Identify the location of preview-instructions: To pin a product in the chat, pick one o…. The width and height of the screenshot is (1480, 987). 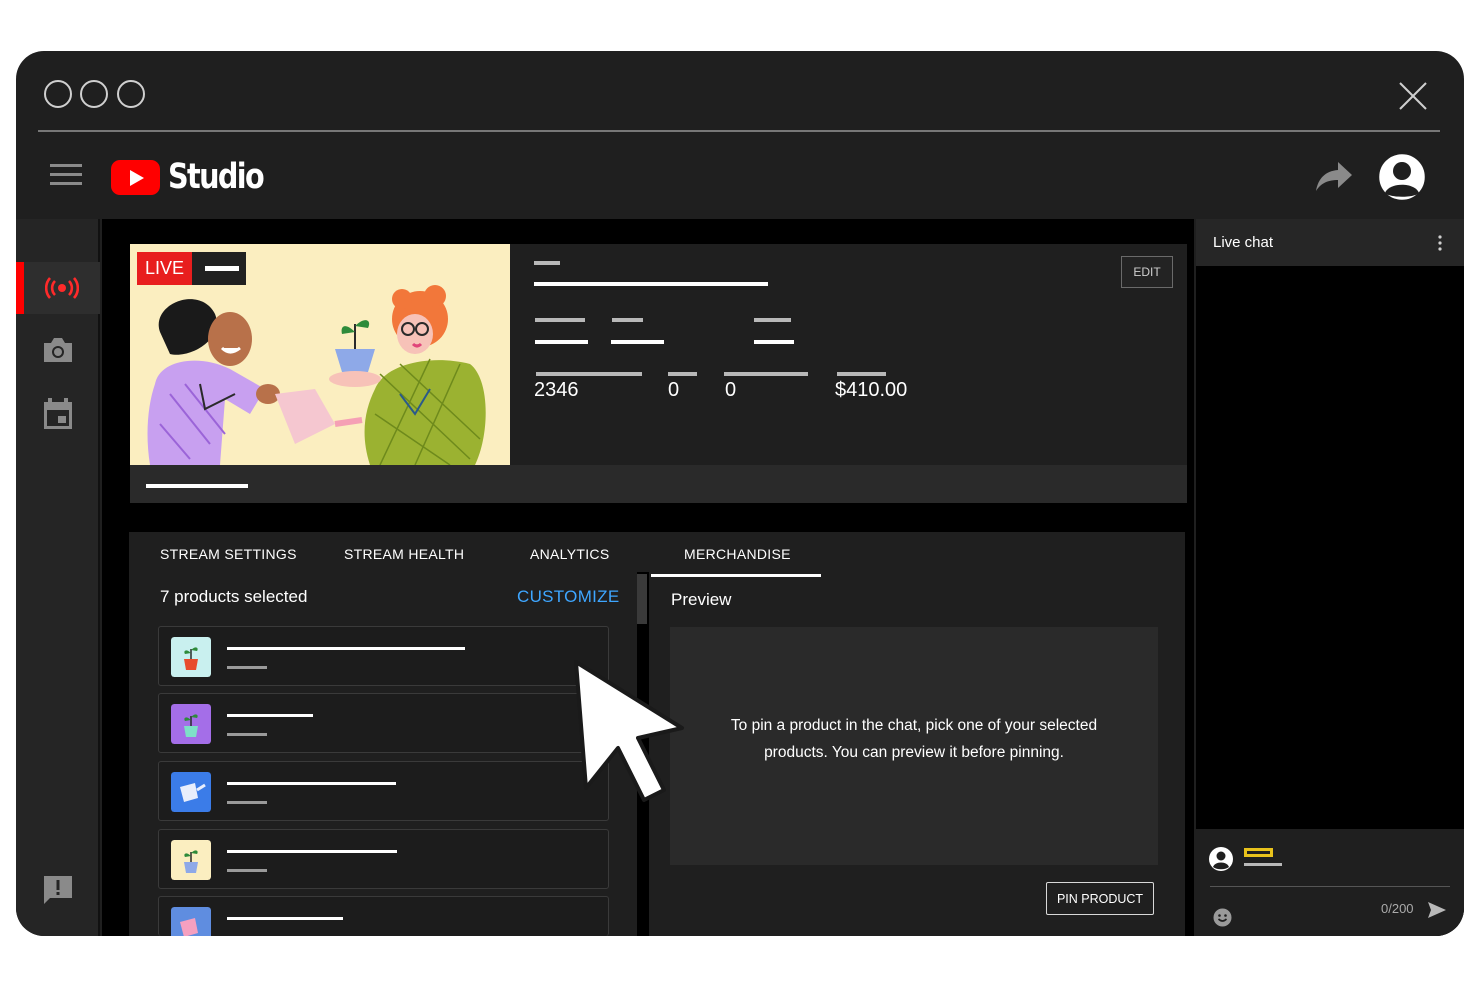
(914, 739).